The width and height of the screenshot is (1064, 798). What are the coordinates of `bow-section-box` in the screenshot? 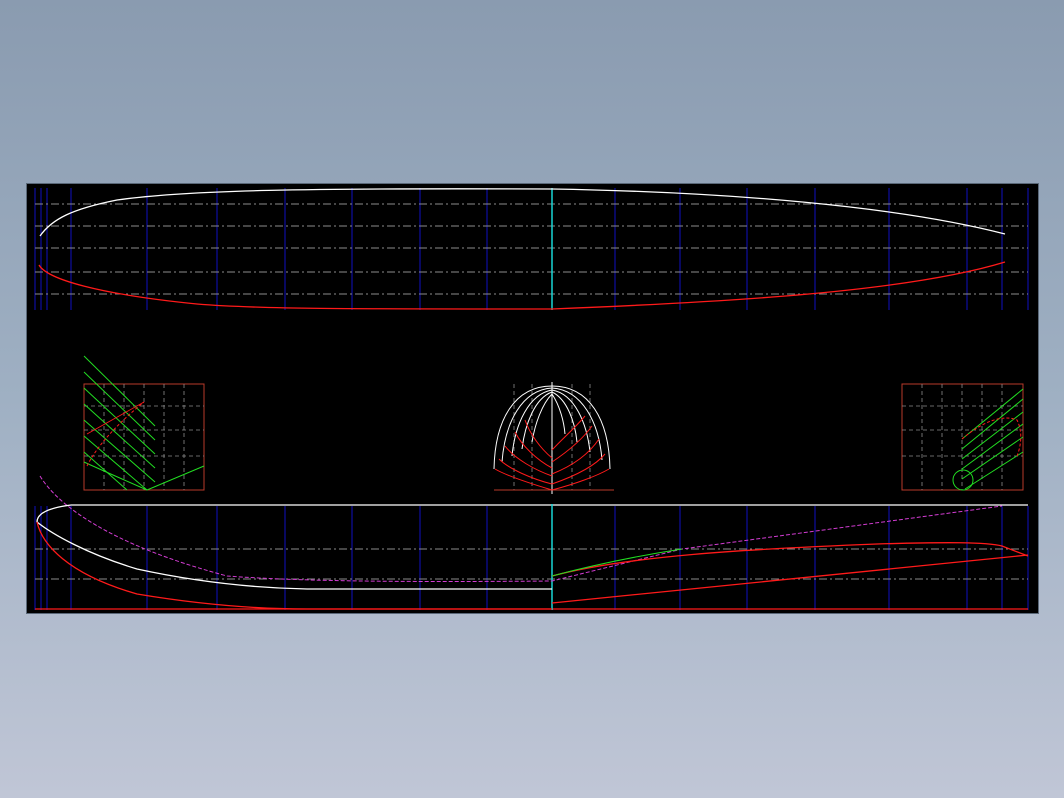 It's located at (144, 423).